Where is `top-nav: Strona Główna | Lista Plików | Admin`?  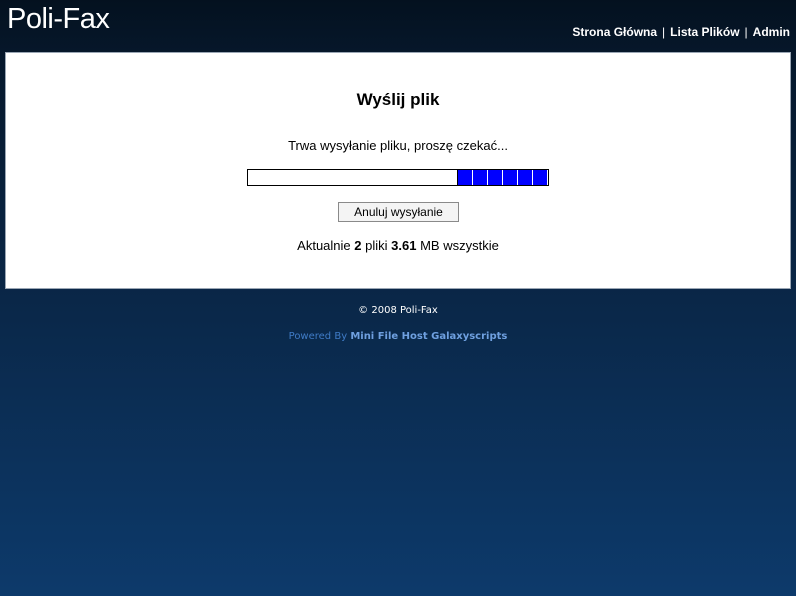
top-nav: Strona Główna | Lista Plików | Admin is located at coordinates (681, 32).